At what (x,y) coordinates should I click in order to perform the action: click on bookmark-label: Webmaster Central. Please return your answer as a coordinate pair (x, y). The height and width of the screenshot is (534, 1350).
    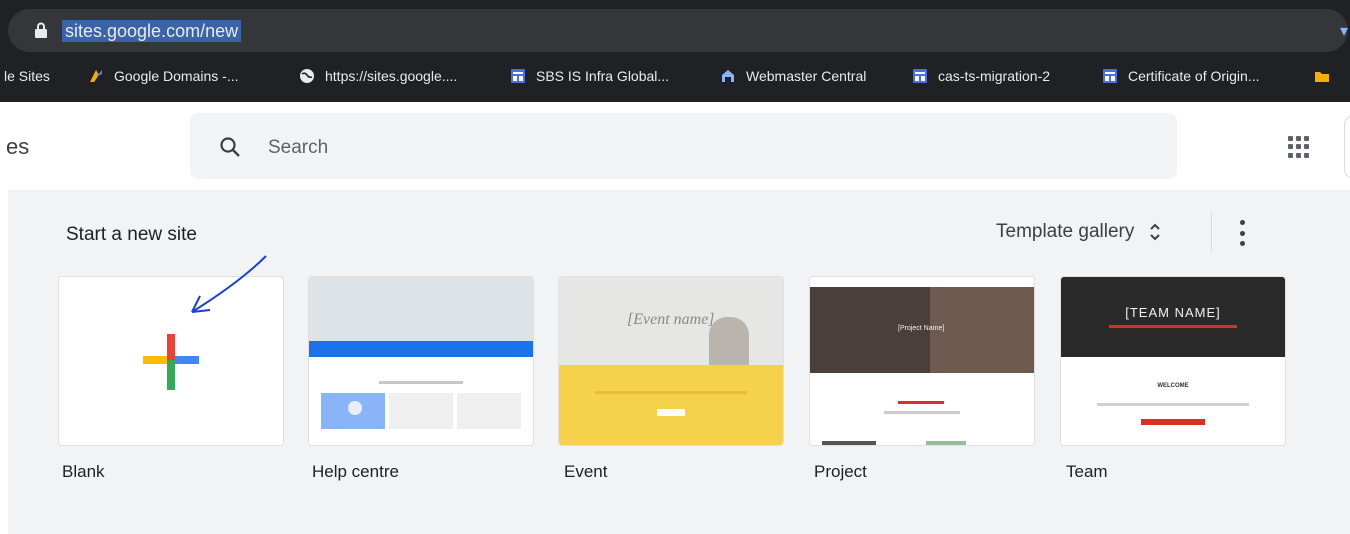
    Looking at the image, I should click on (806, 76).